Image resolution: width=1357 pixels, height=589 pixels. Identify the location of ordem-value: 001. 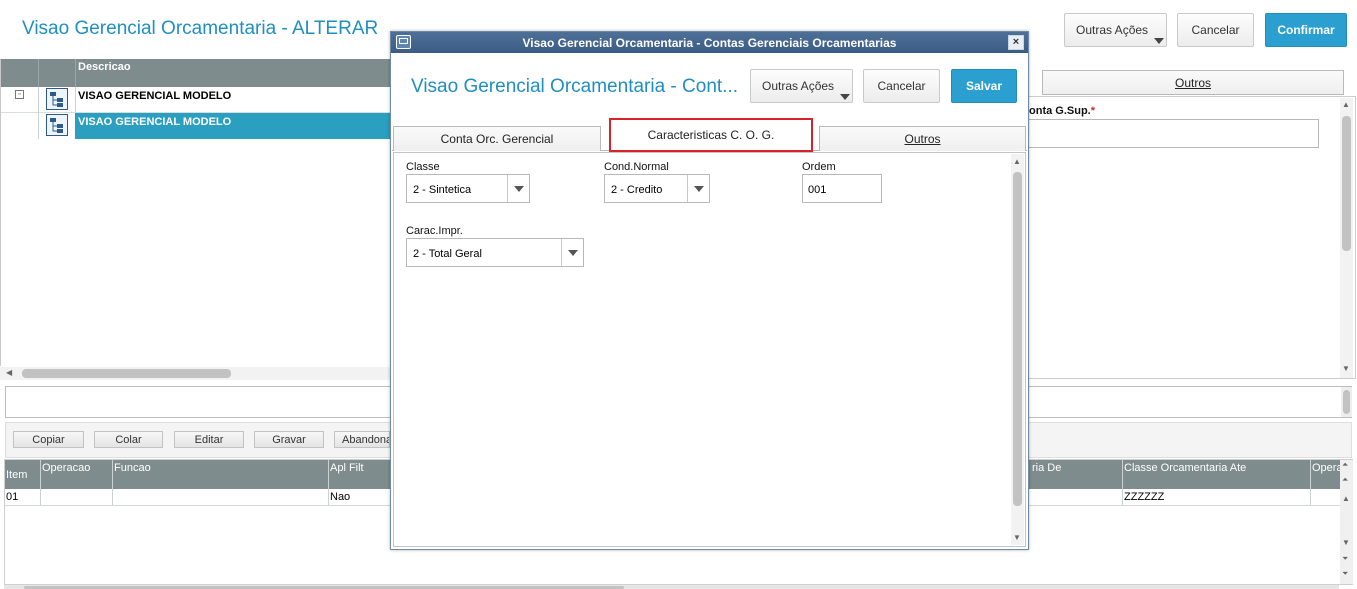
(817, 190).